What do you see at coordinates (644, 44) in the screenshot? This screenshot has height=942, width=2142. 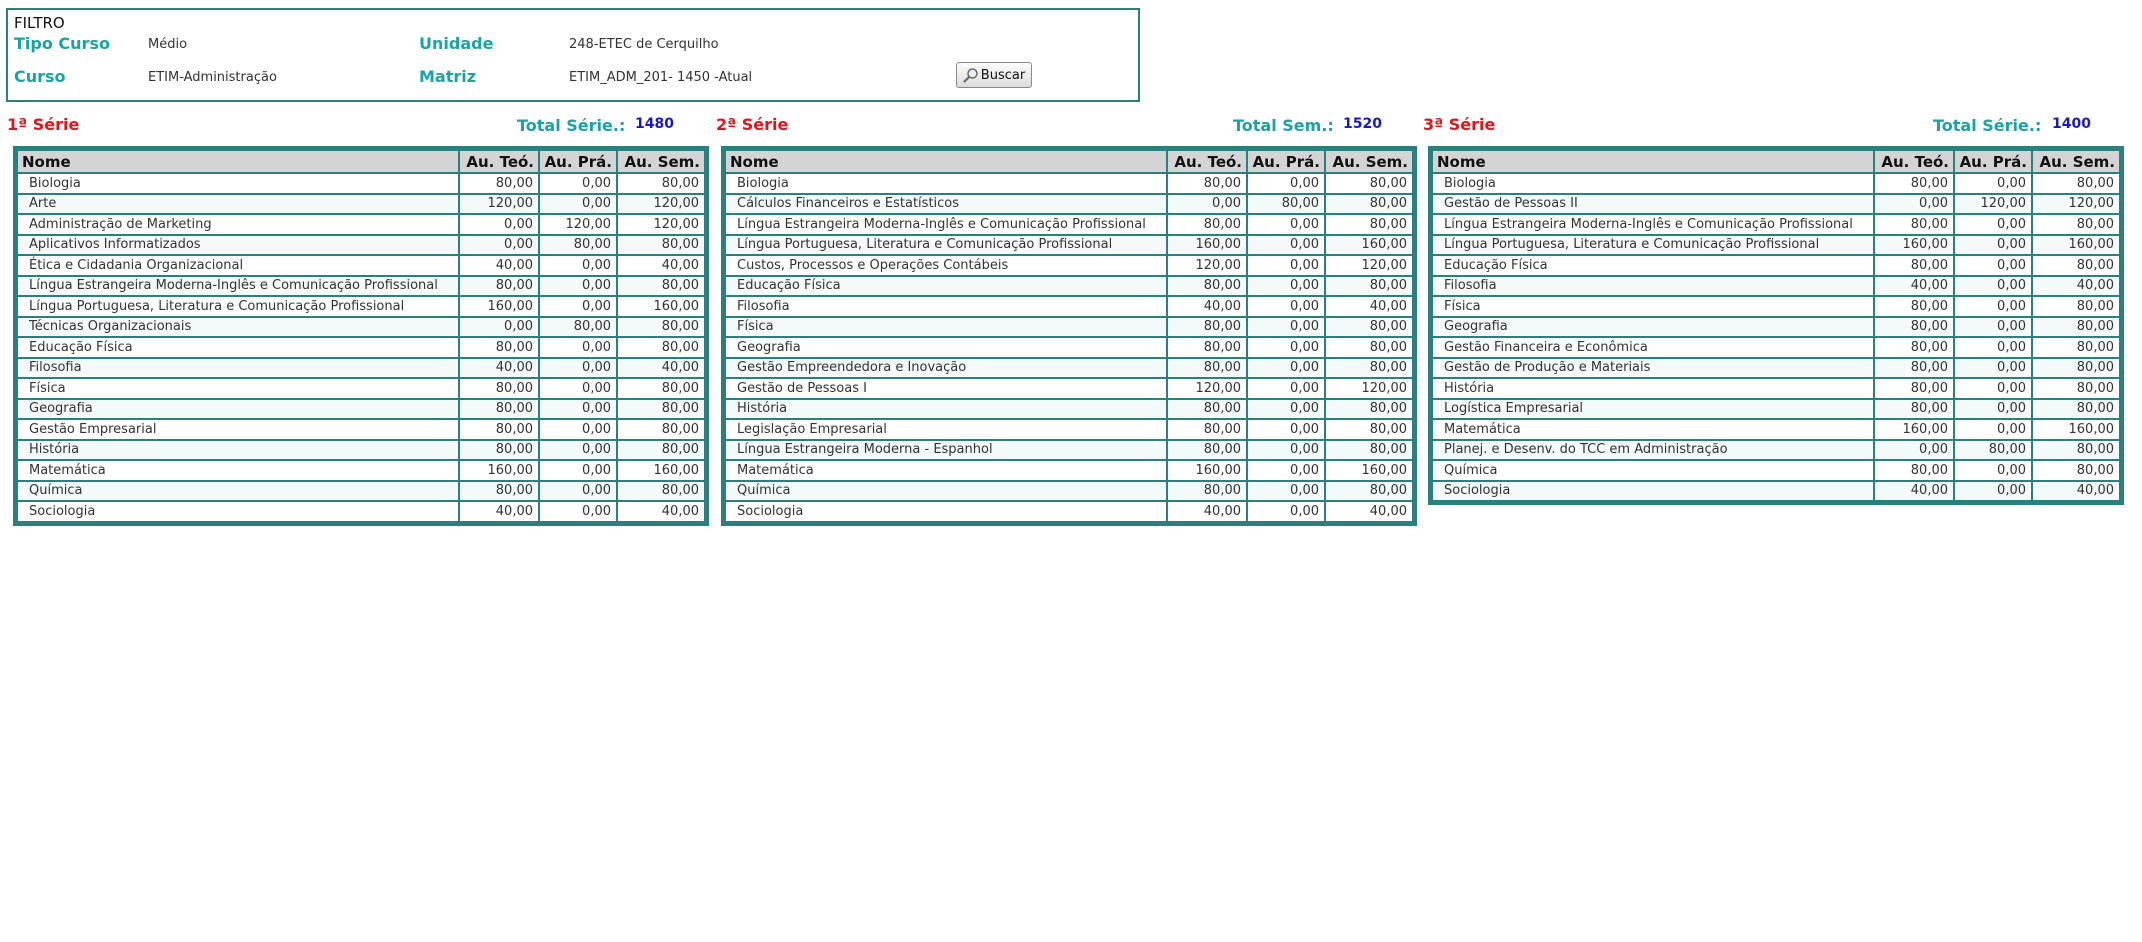 I see `unidade-value: 248-ETEC de Cerquilho` at bounding box center [644, 44].